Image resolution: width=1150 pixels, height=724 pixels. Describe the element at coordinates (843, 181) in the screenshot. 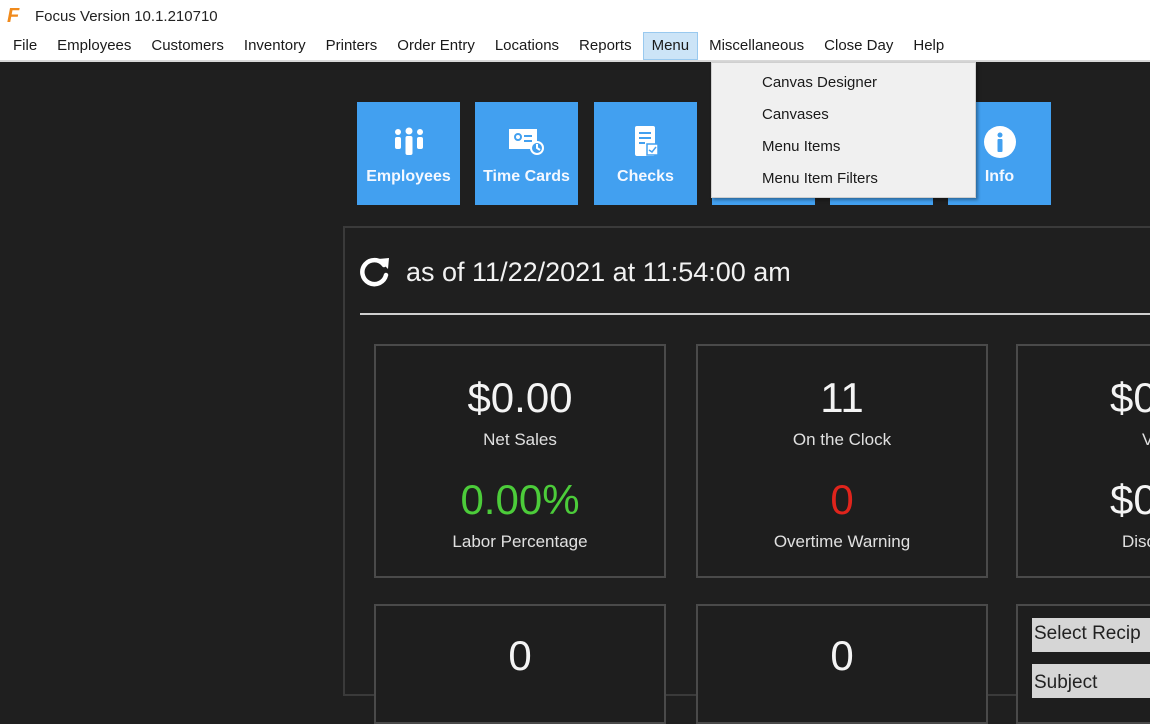

I see `menu-item-menu-item-filters: Menu Item Filters` at that location.